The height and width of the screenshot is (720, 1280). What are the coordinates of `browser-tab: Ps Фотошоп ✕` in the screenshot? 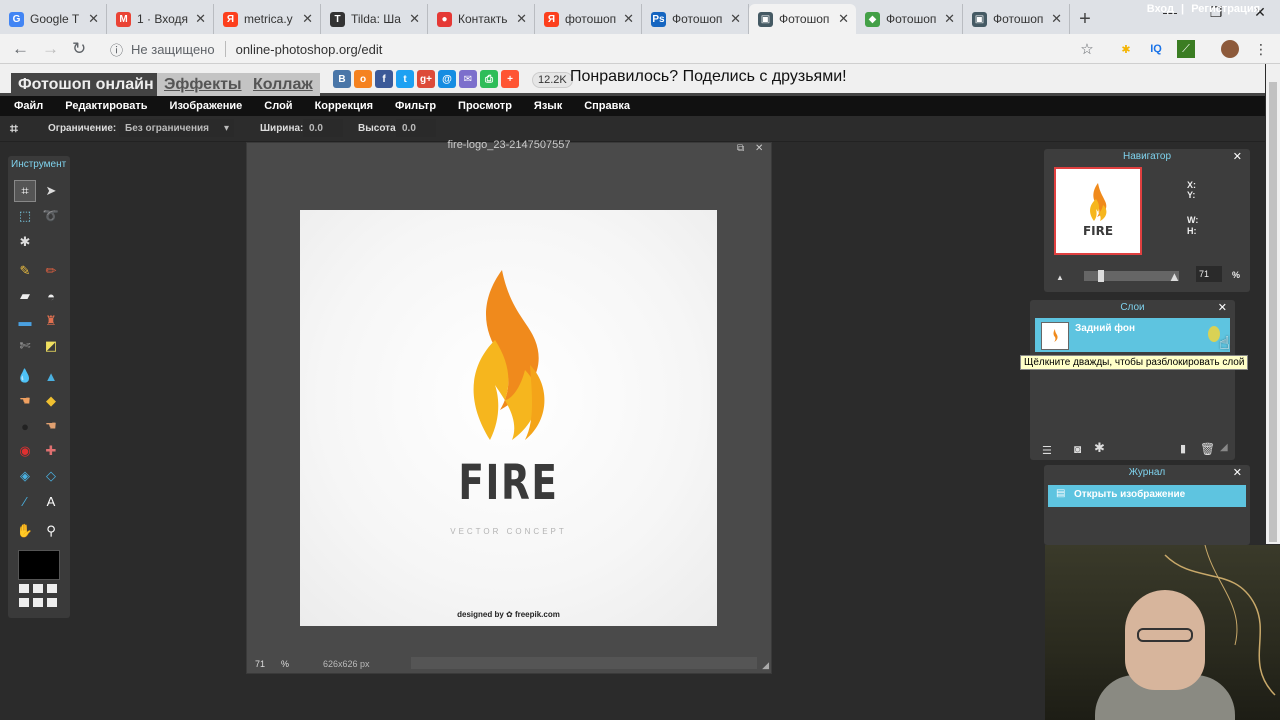 It's located at (695, 19).